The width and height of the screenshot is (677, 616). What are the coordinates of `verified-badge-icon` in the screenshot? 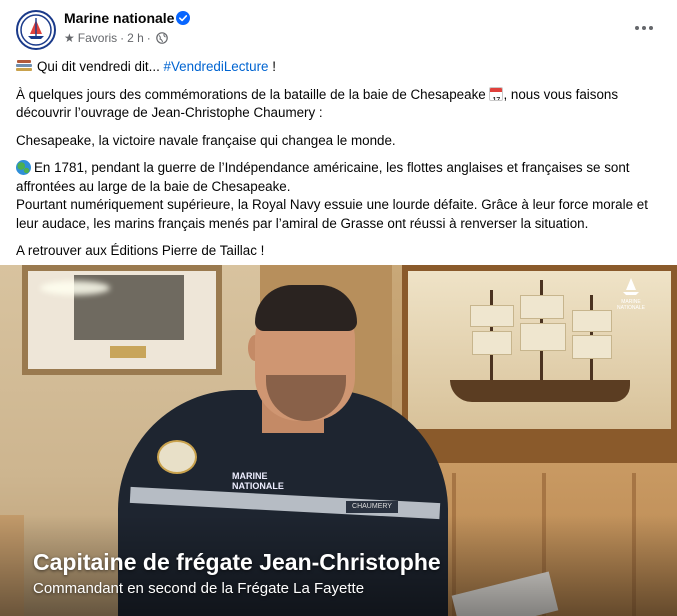 It's located at (183, 18).